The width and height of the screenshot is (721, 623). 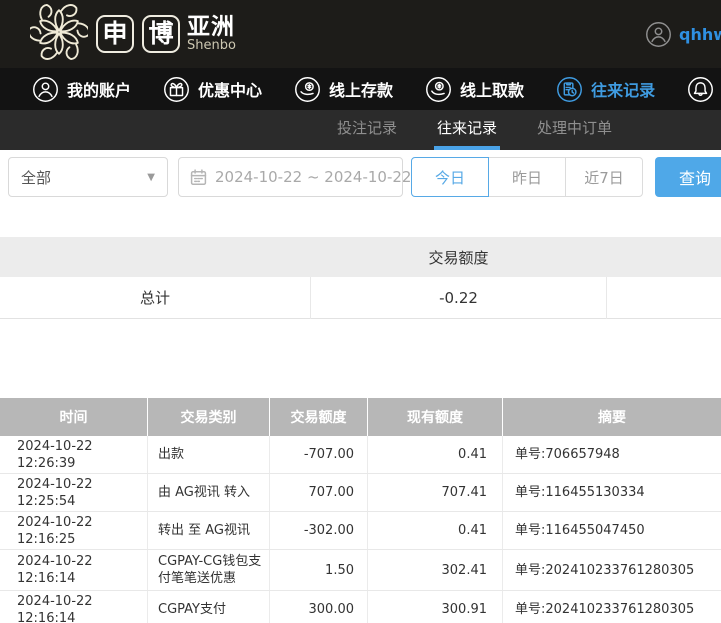 I want to click on category-select: 全部 ▼, so click(x=88, y=177).